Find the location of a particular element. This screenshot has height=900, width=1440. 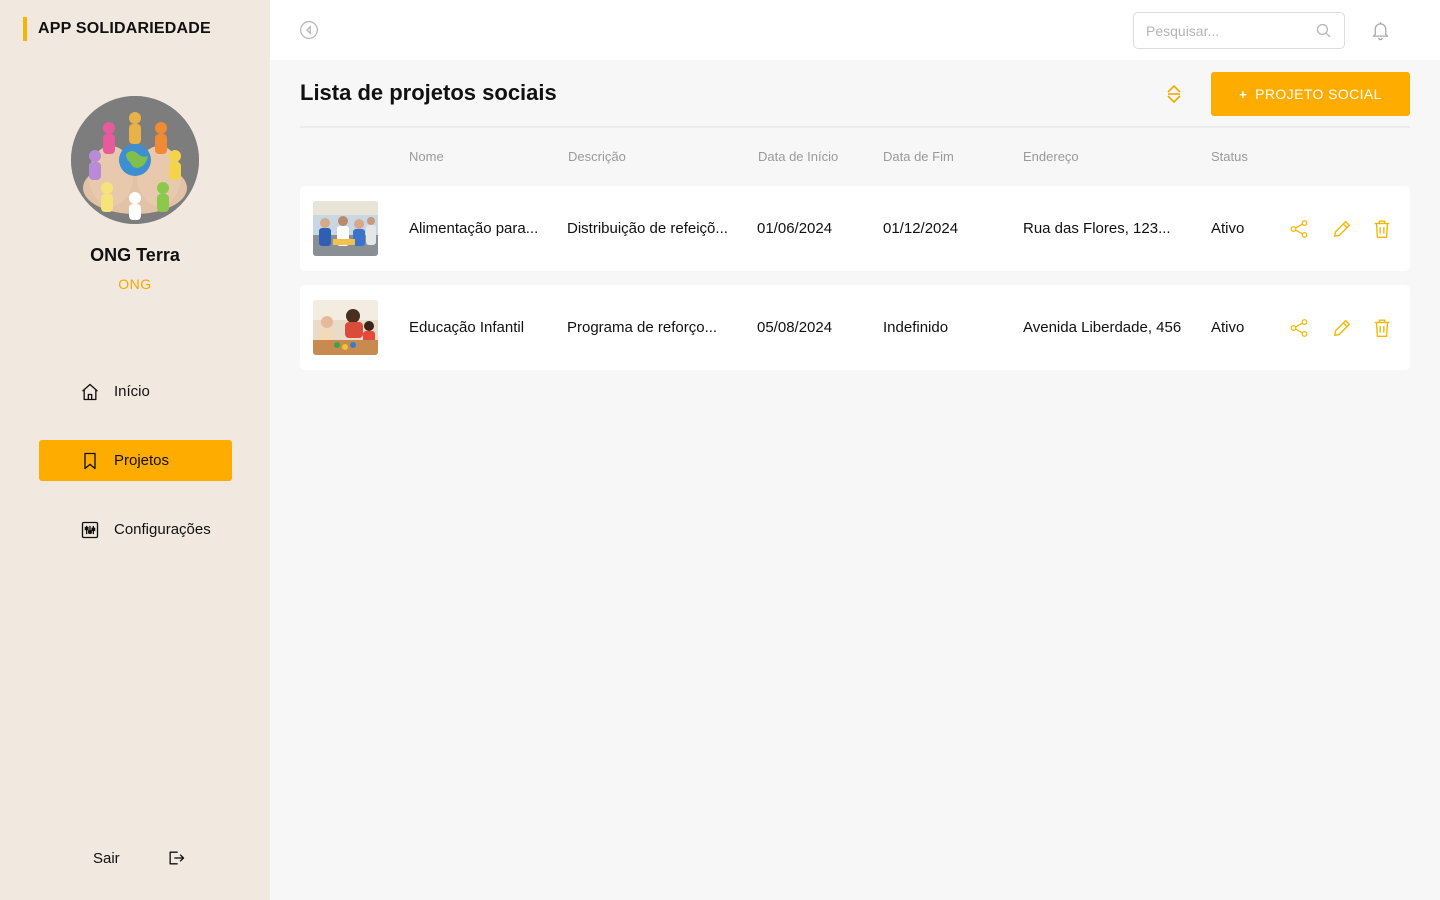

collapse-icon is located at coordinates (309, 30).